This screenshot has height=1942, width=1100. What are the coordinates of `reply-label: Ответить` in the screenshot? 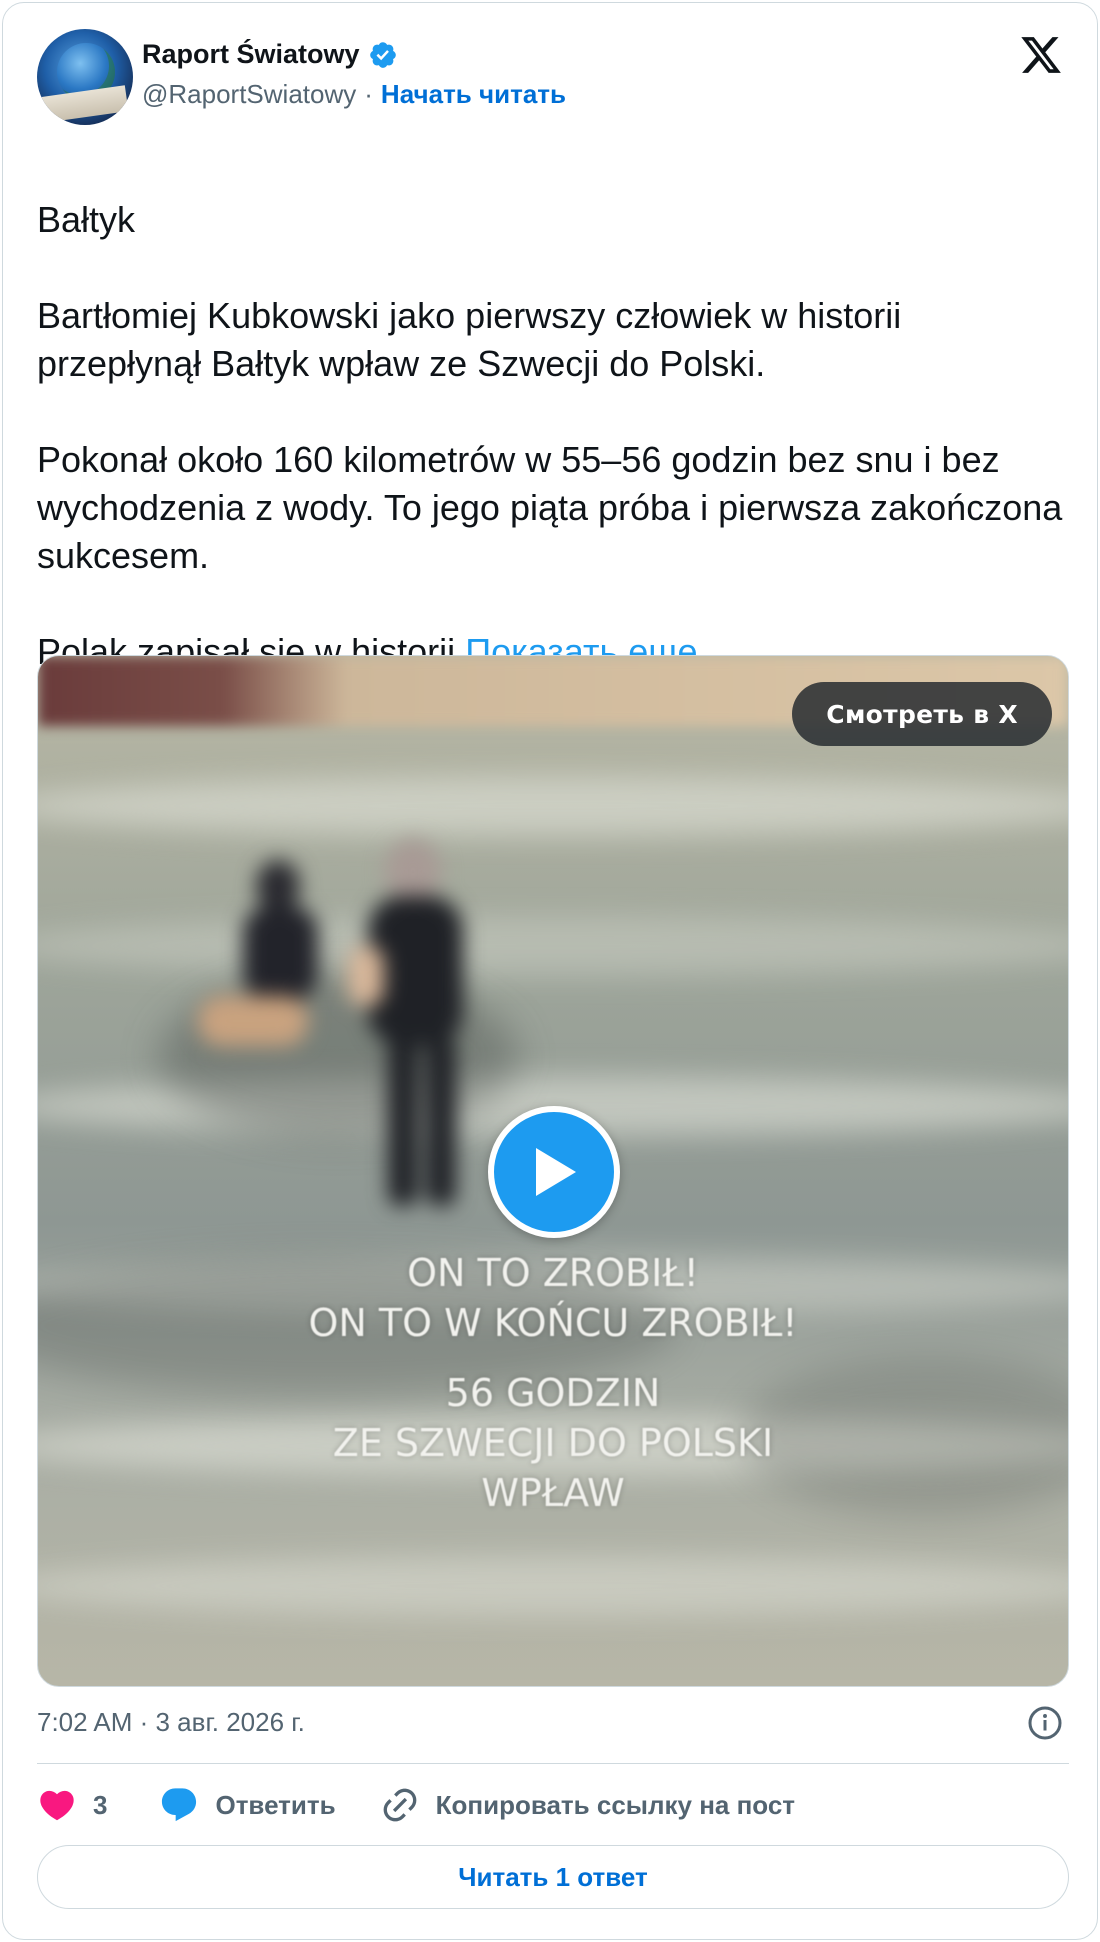 It's located at (275, 1804).